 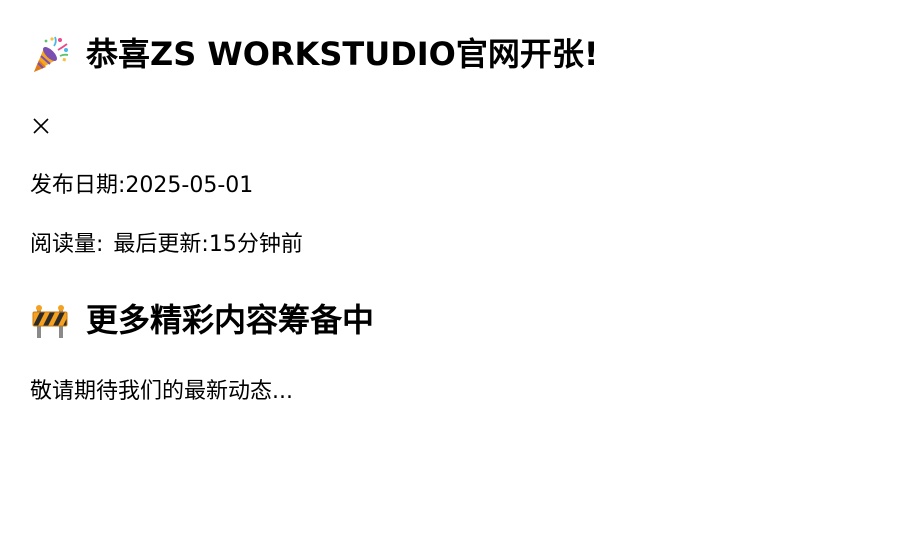 I want to click on last-updated-label: 最后更新:, so click(x=161, y=244).